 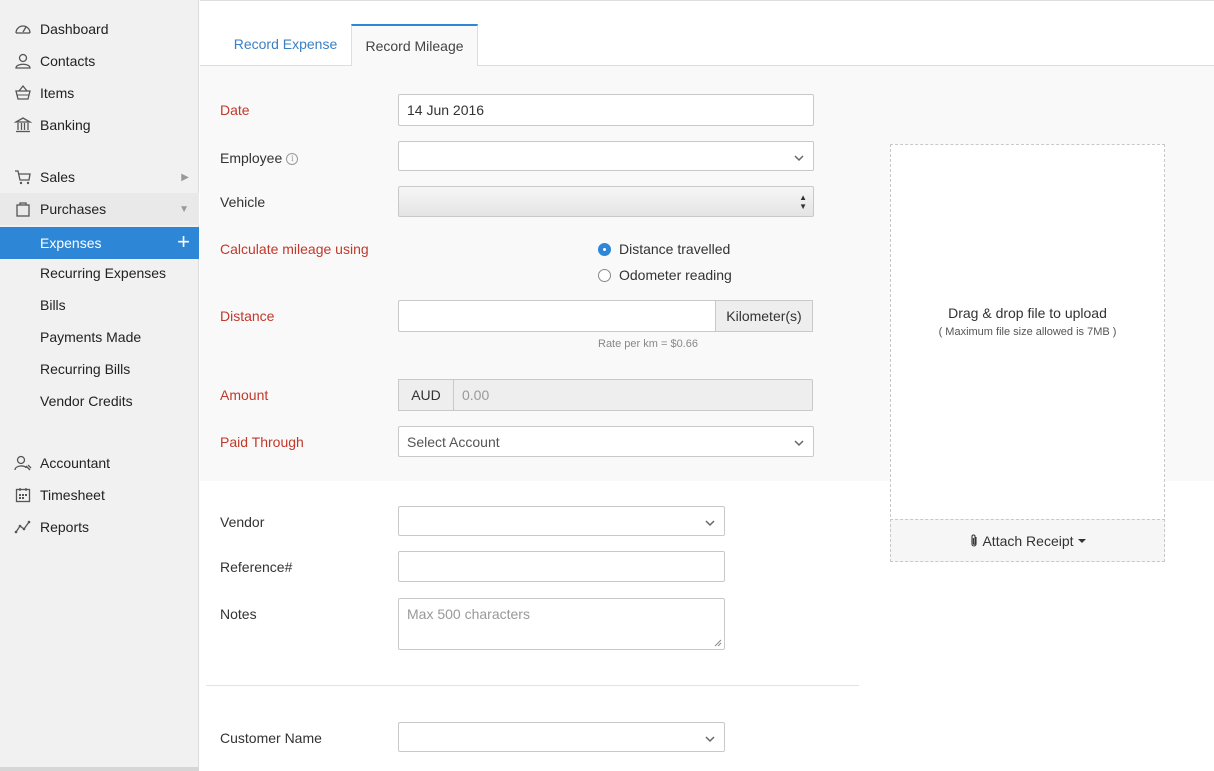 I want to click on sidebar-item-purchases: Purchases ▼, so click(x=99, y=209).